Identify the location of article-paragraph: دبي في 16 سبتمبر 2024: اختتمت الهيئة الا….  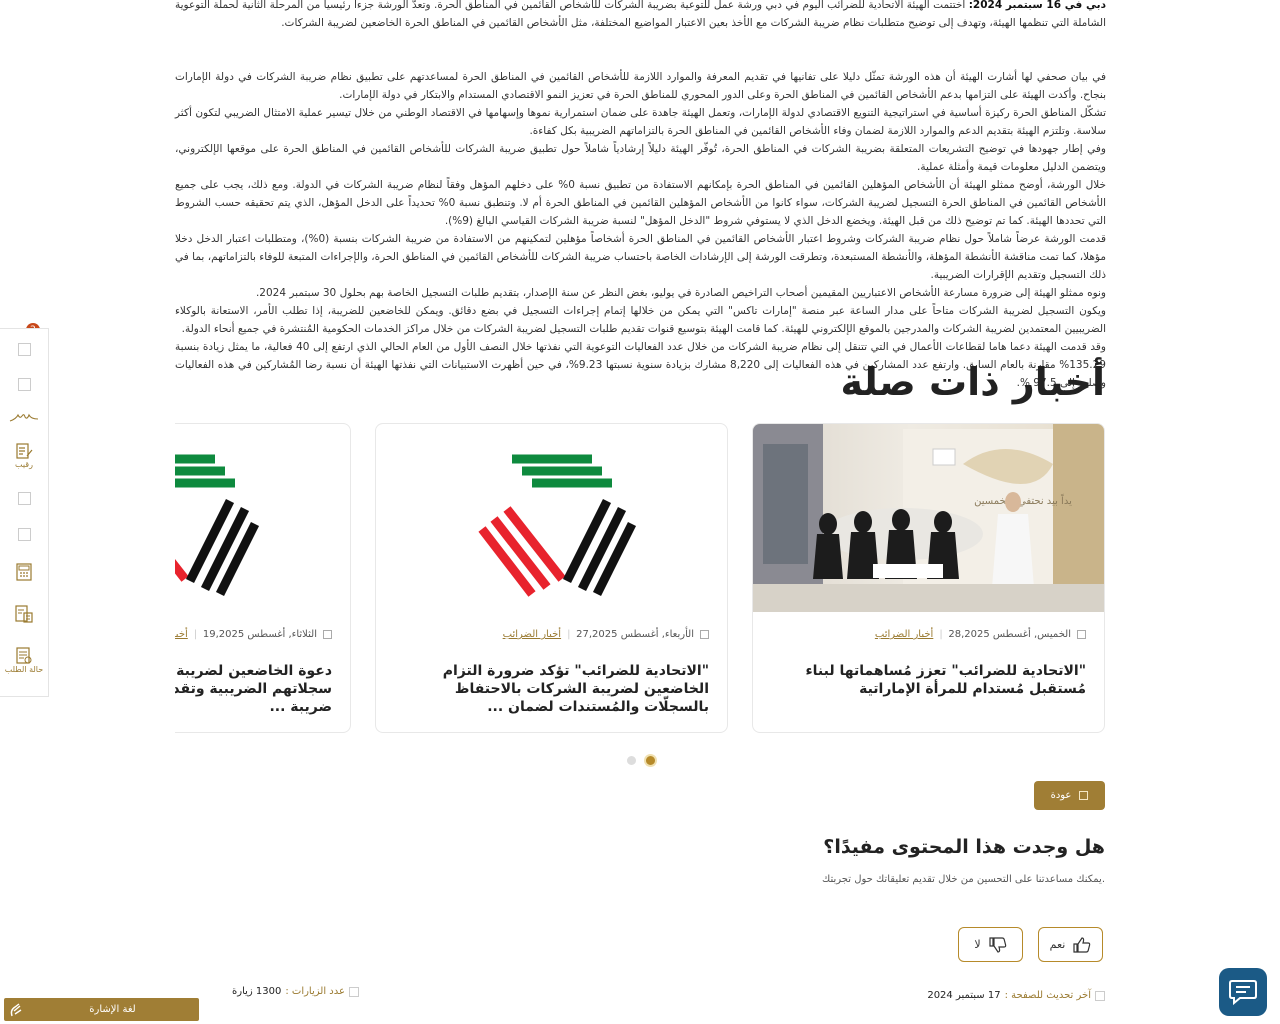
(641, 14).